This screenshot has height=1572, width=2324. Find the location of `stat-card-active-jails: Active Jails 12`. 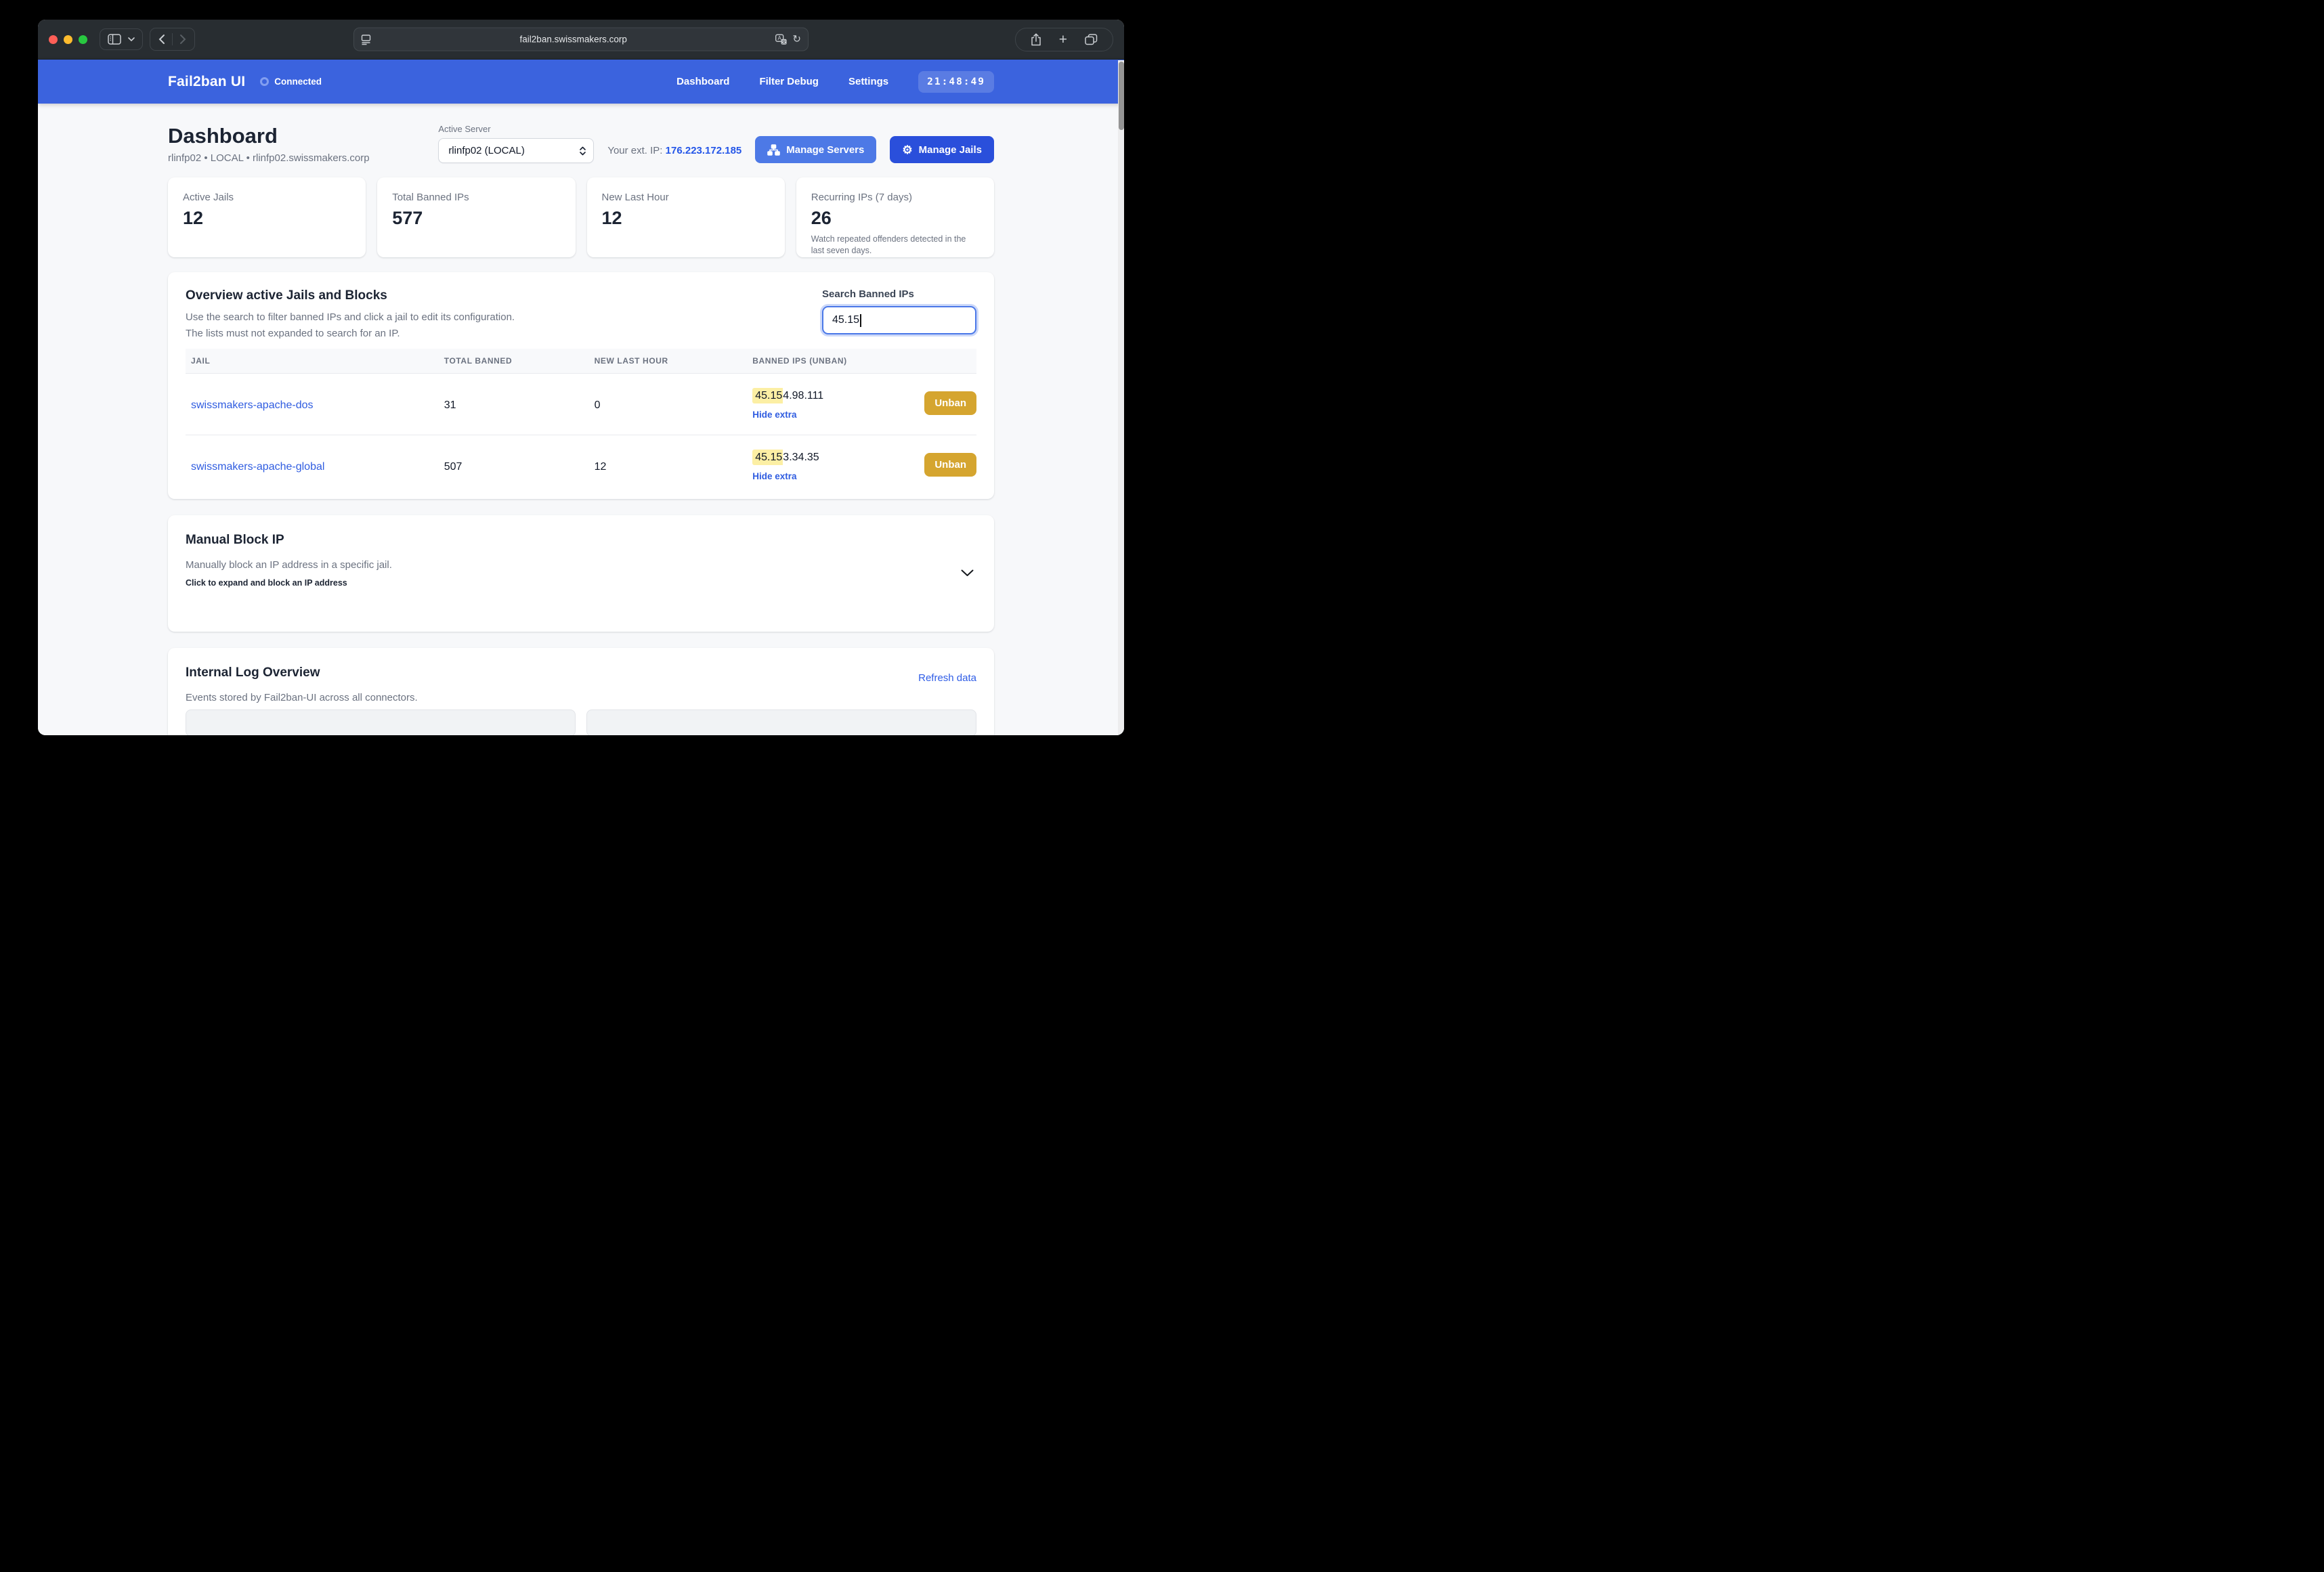

stat-card-active-jails: Active Jails 12 is located at coordinates (267, 217).